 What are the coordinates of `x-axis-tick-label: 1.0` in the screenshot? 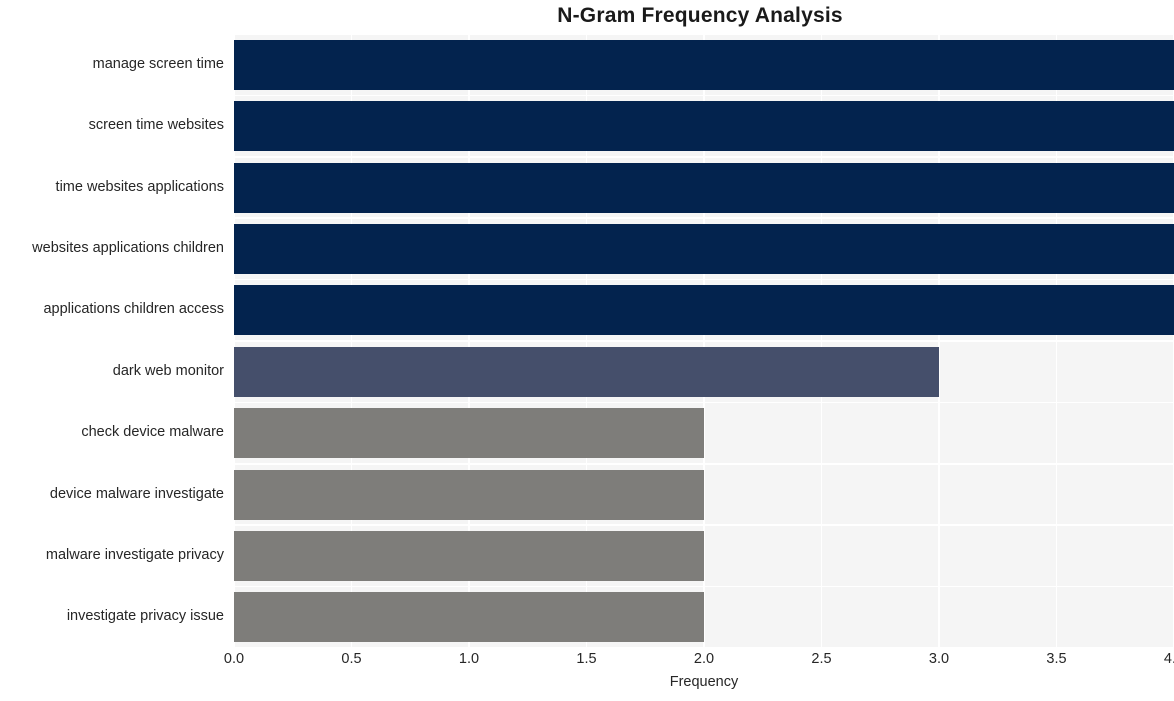 It's located at (469, 659).